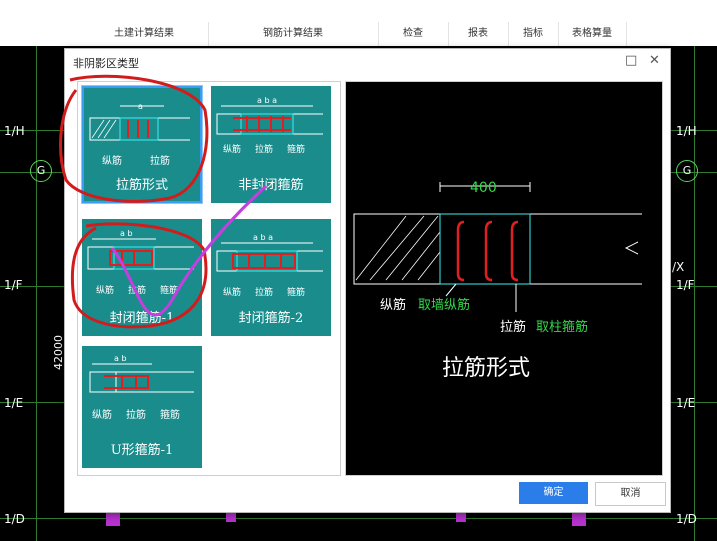 This screenshot has height=541, width=717. I want to click on tab-civil-results: 土建计算结果, so click(144, 34).